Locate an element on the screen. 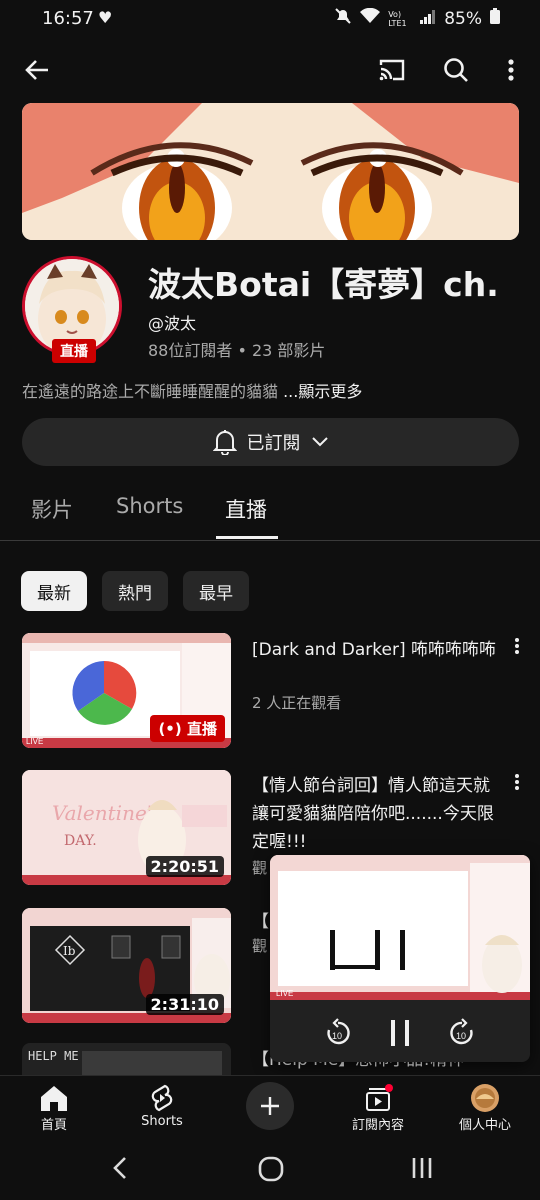  channel-description: 在遙遠的路途上不斷睡睡醒醒的貓貓 ...顯示更多 is located at coordinates (192, 390).